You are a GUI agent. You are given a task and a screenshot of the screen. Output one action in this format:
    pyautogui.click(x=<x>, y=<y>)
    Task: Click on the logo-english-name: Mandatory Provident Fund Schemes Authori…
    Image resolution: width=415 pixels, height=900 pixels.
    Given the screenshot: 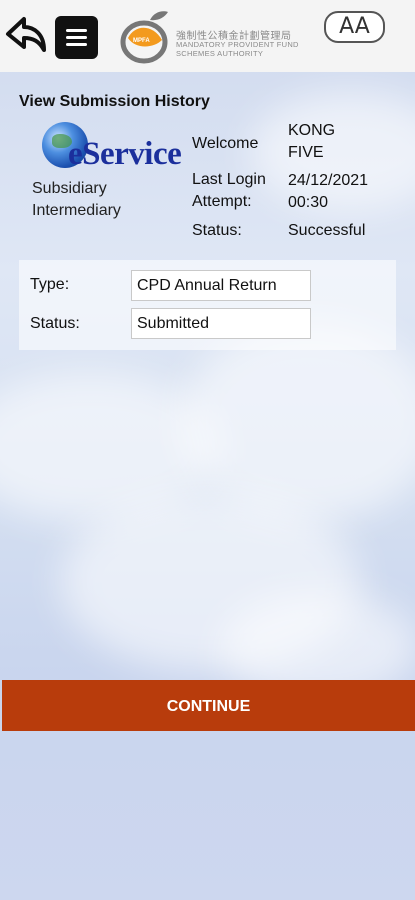 What is the action you would take?
    pyautogui.click(x=237, y=49)
    